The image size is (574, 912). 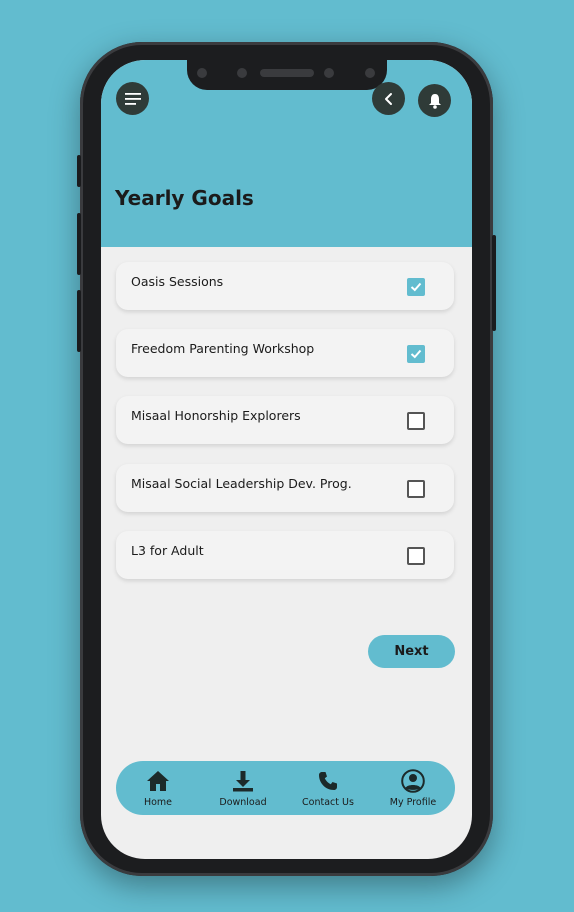 I want to click on menu-icon, so click(x=132, y=98).